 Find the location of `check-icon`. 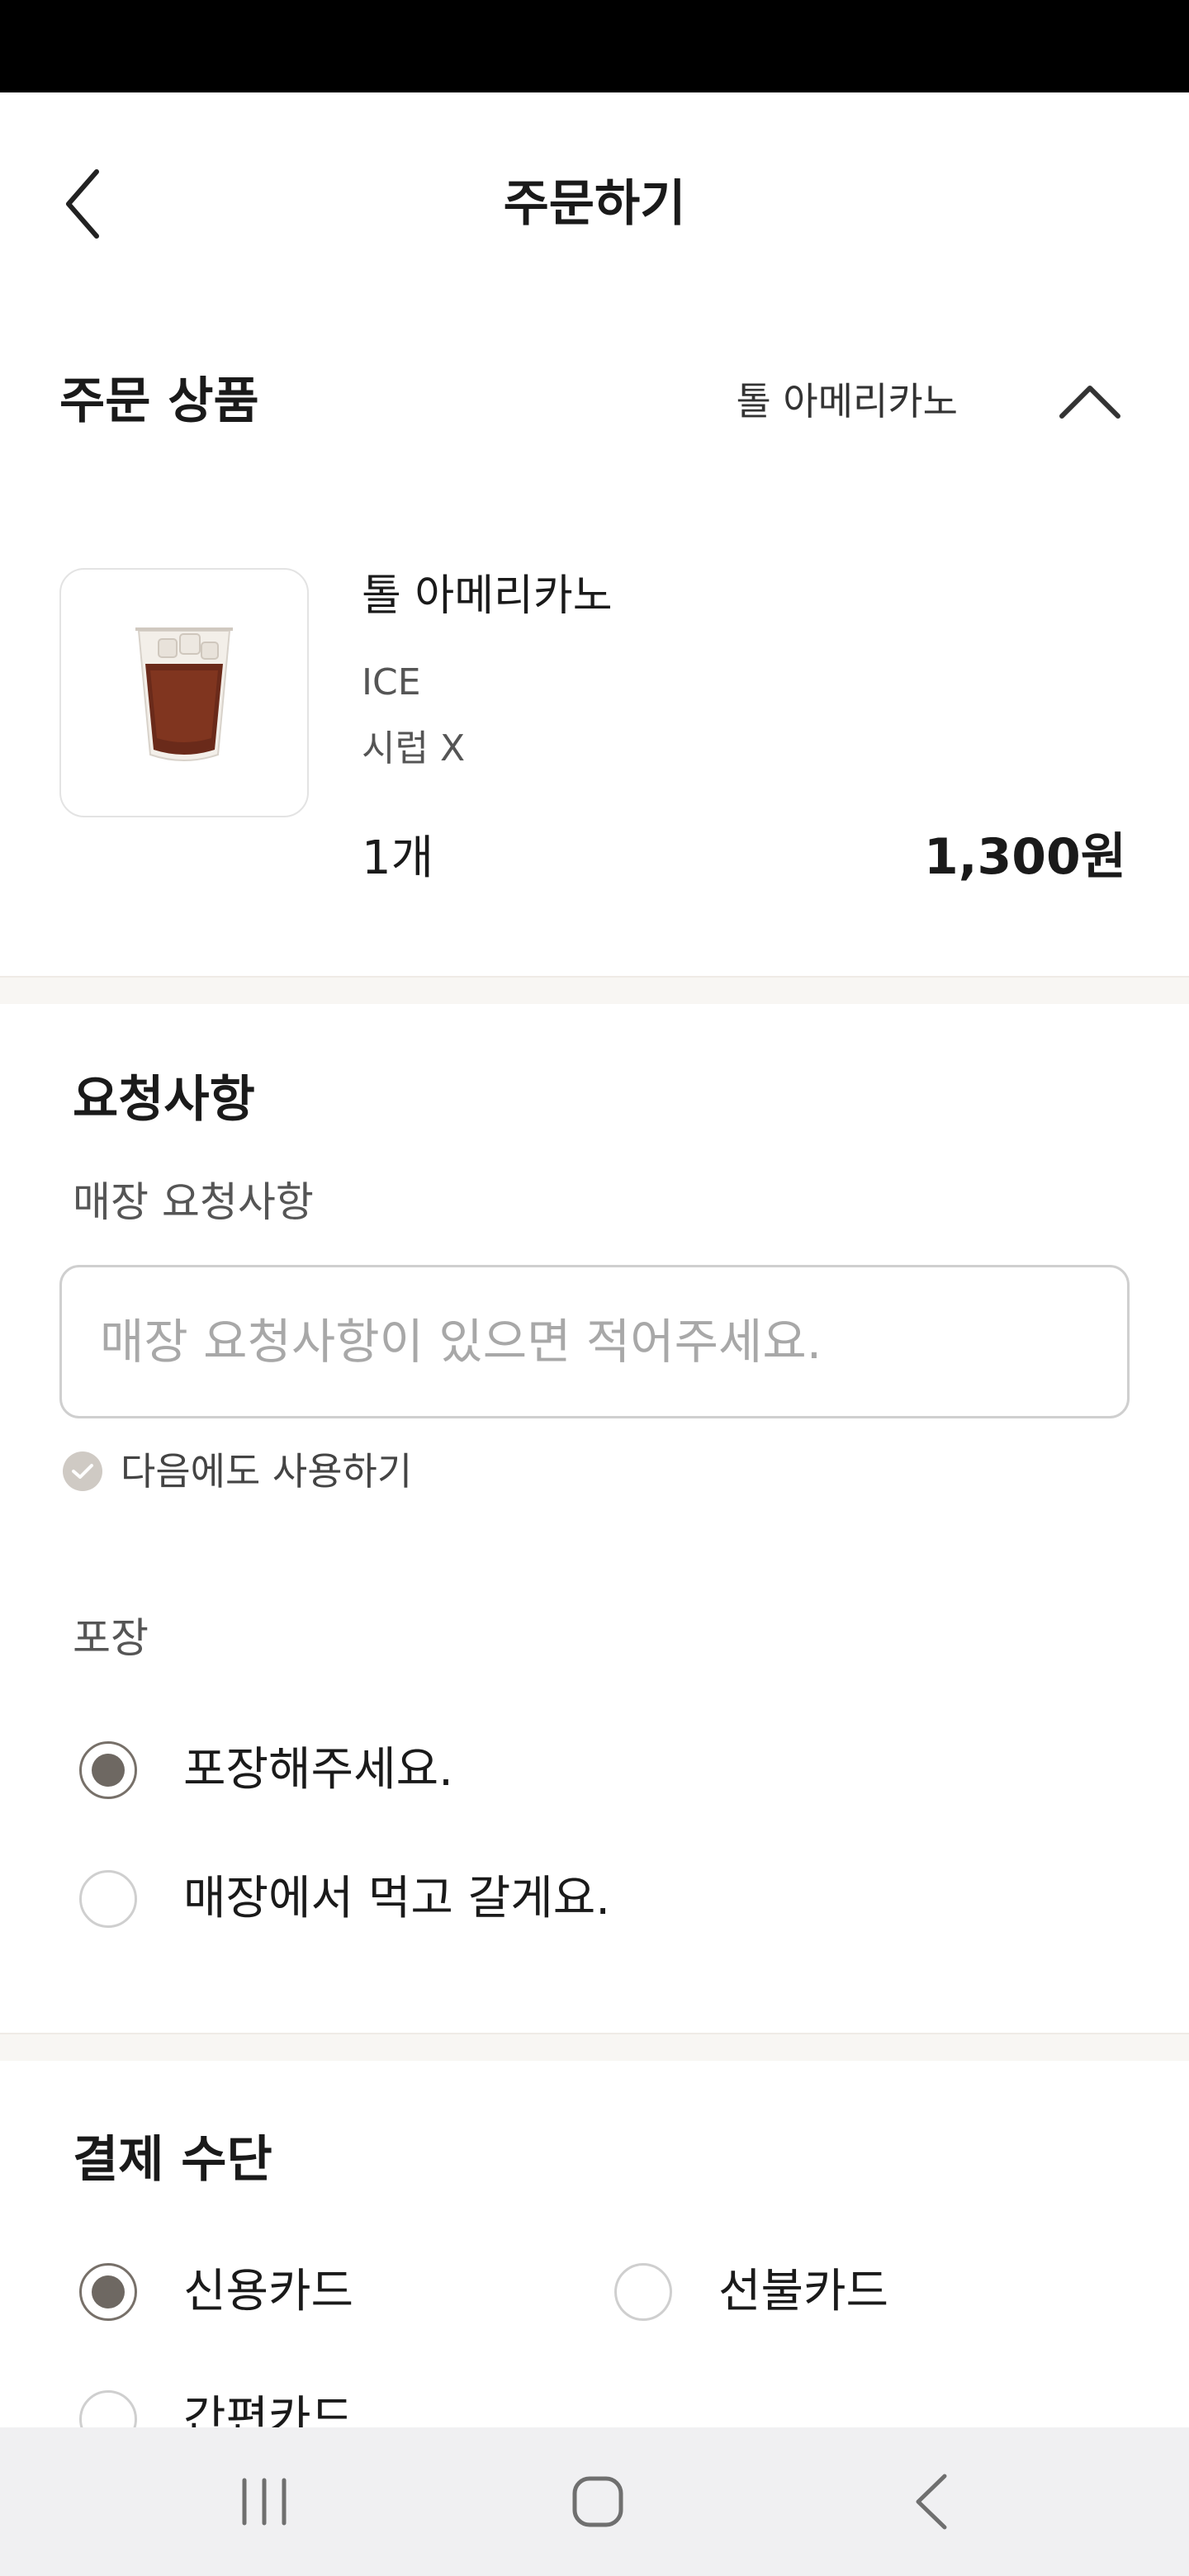

check-icon is located at coordinates (82, 1471).